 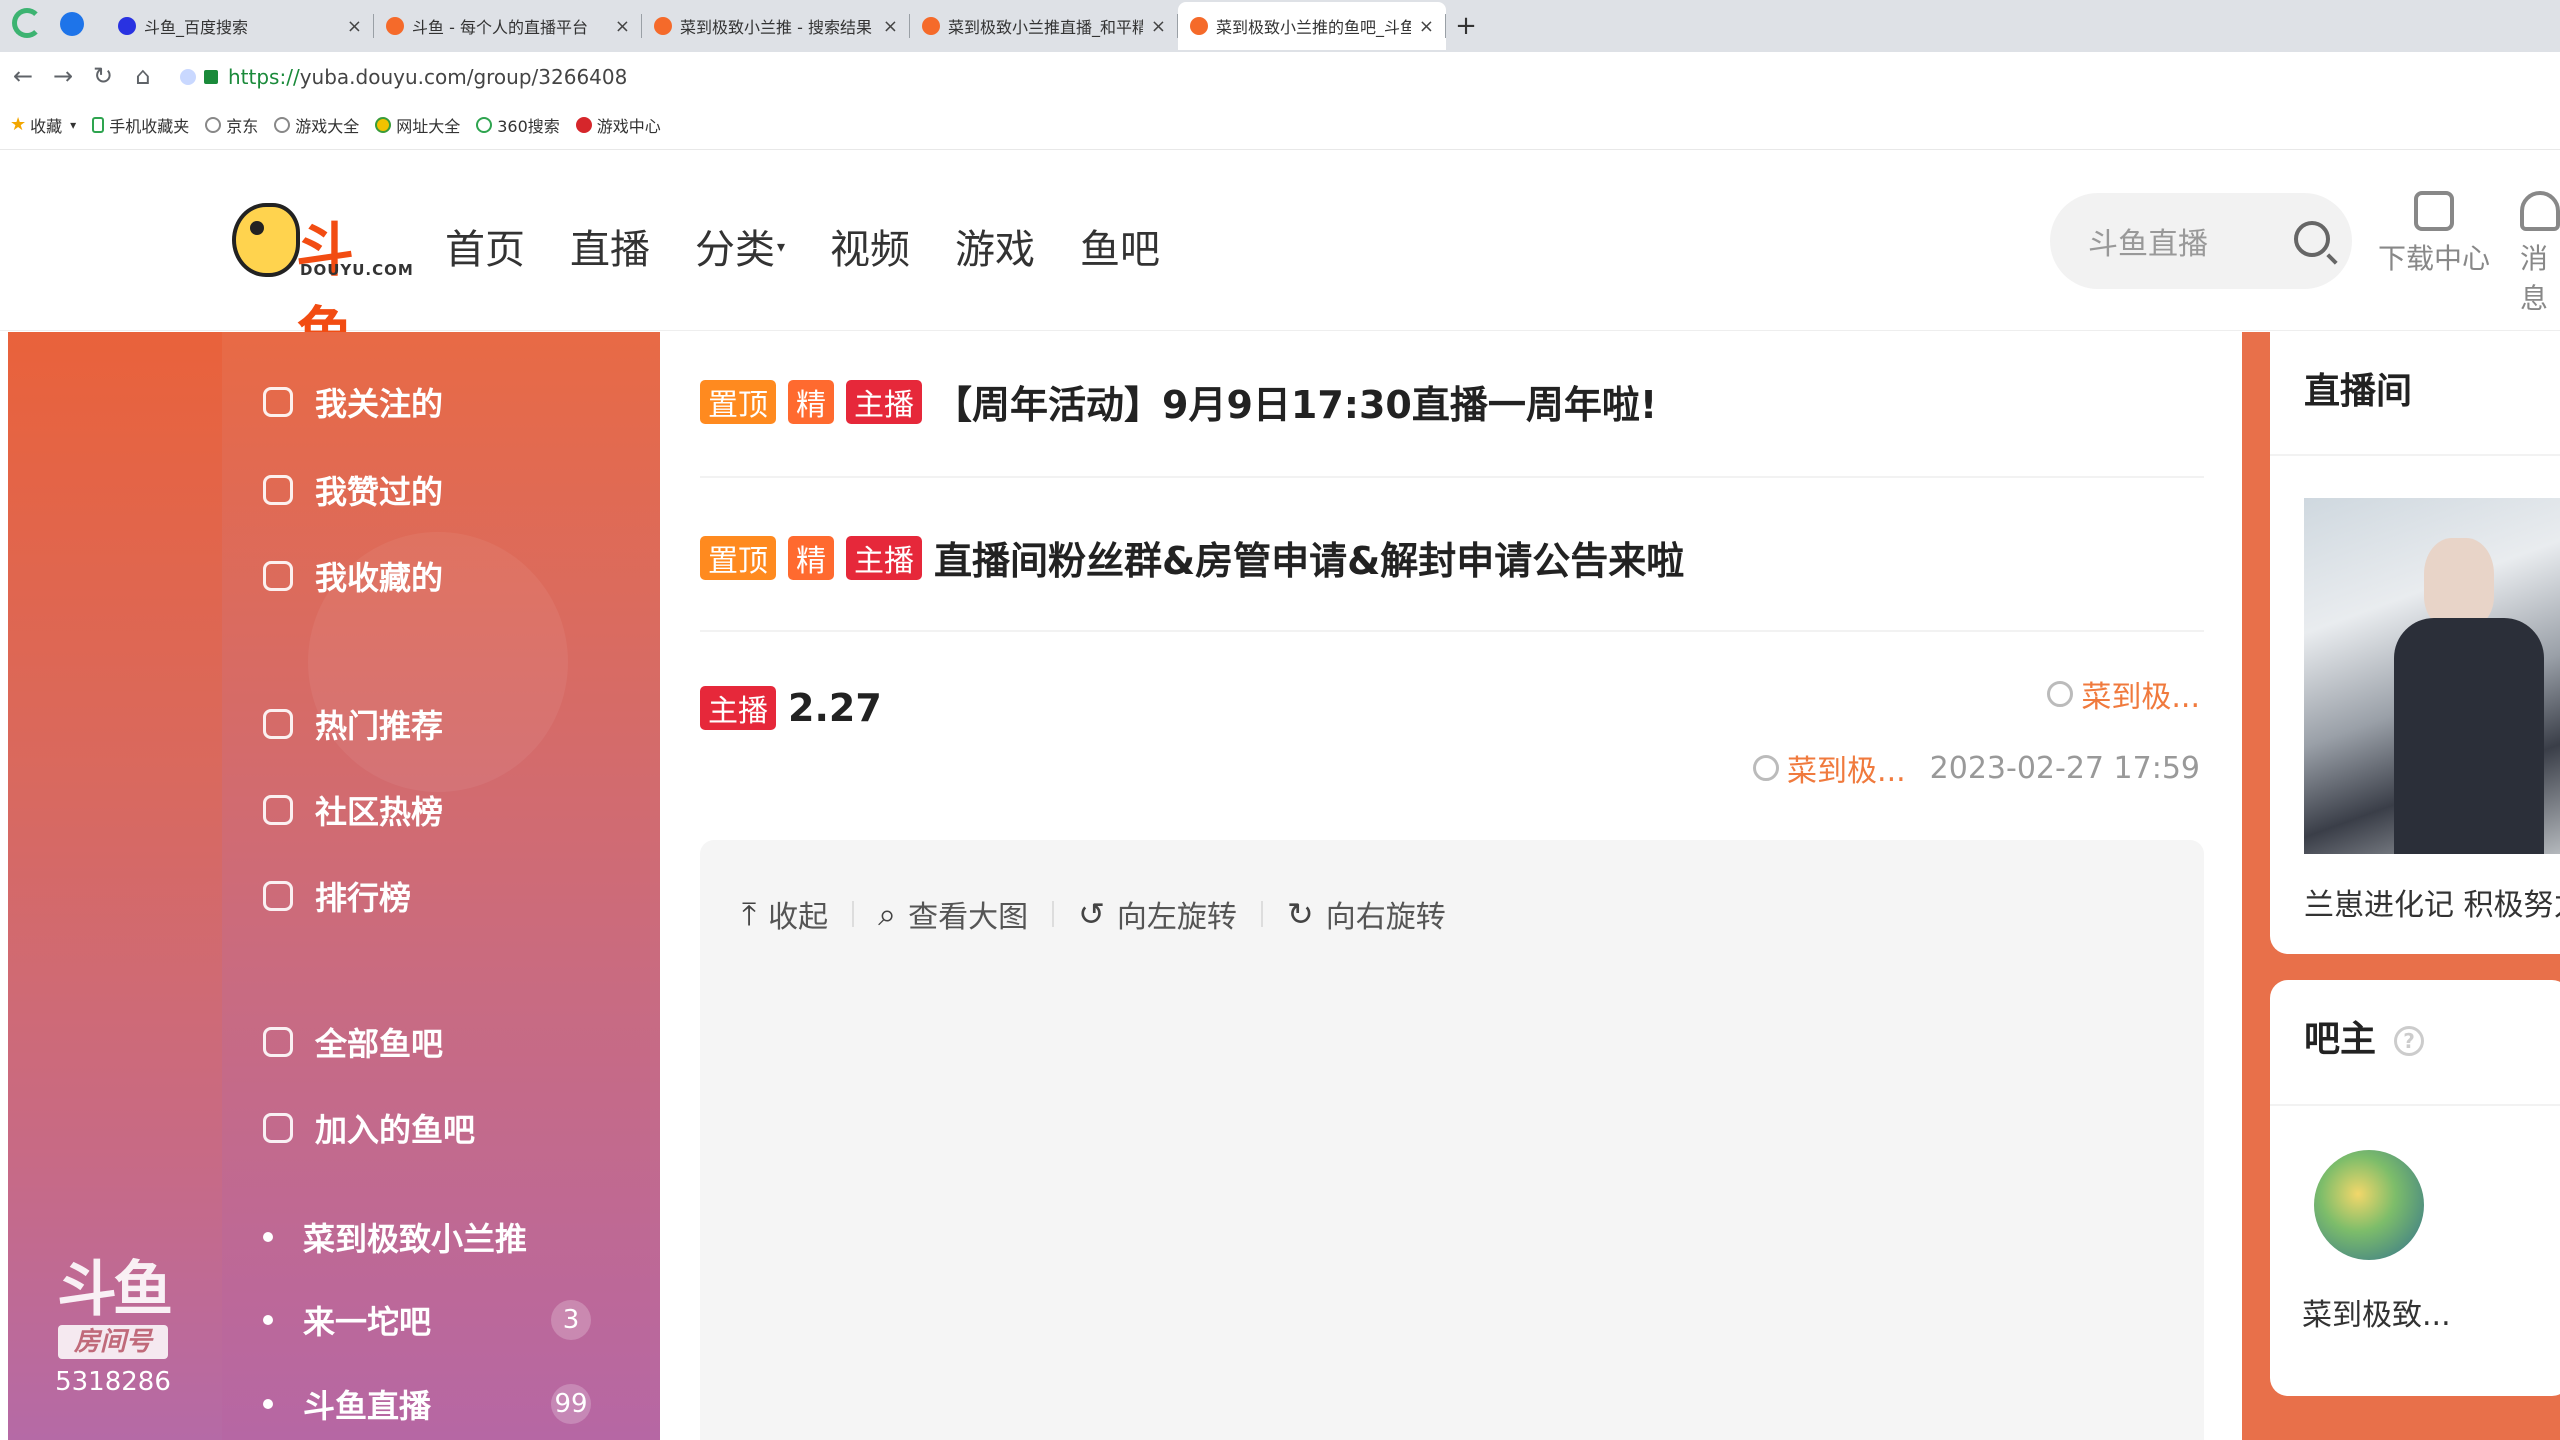 What do you see at coordinates (2340, 1039) in the screenshot?
I see `owner-title-text: 吧主` at bounding box center [2340, 1039].